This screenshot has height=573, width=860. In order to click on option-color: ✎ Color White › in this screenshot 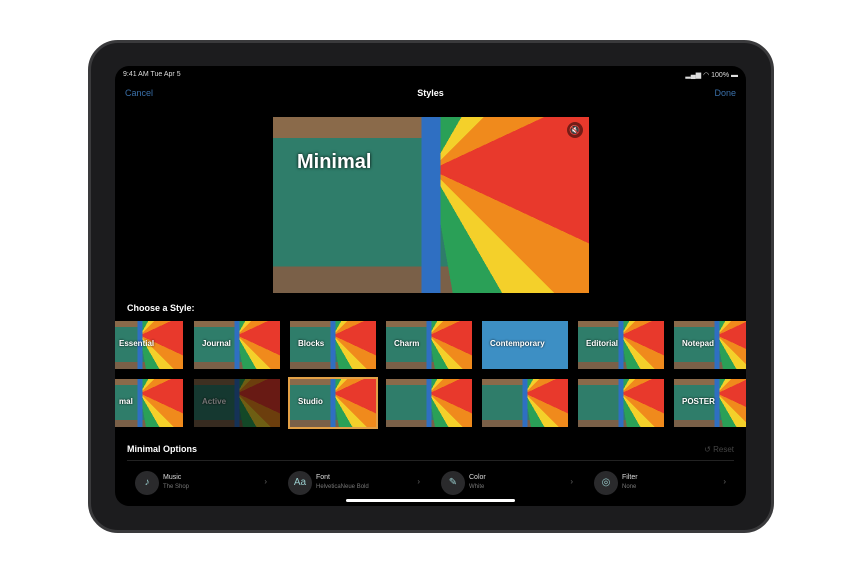, I will do `click(500, 483)`.